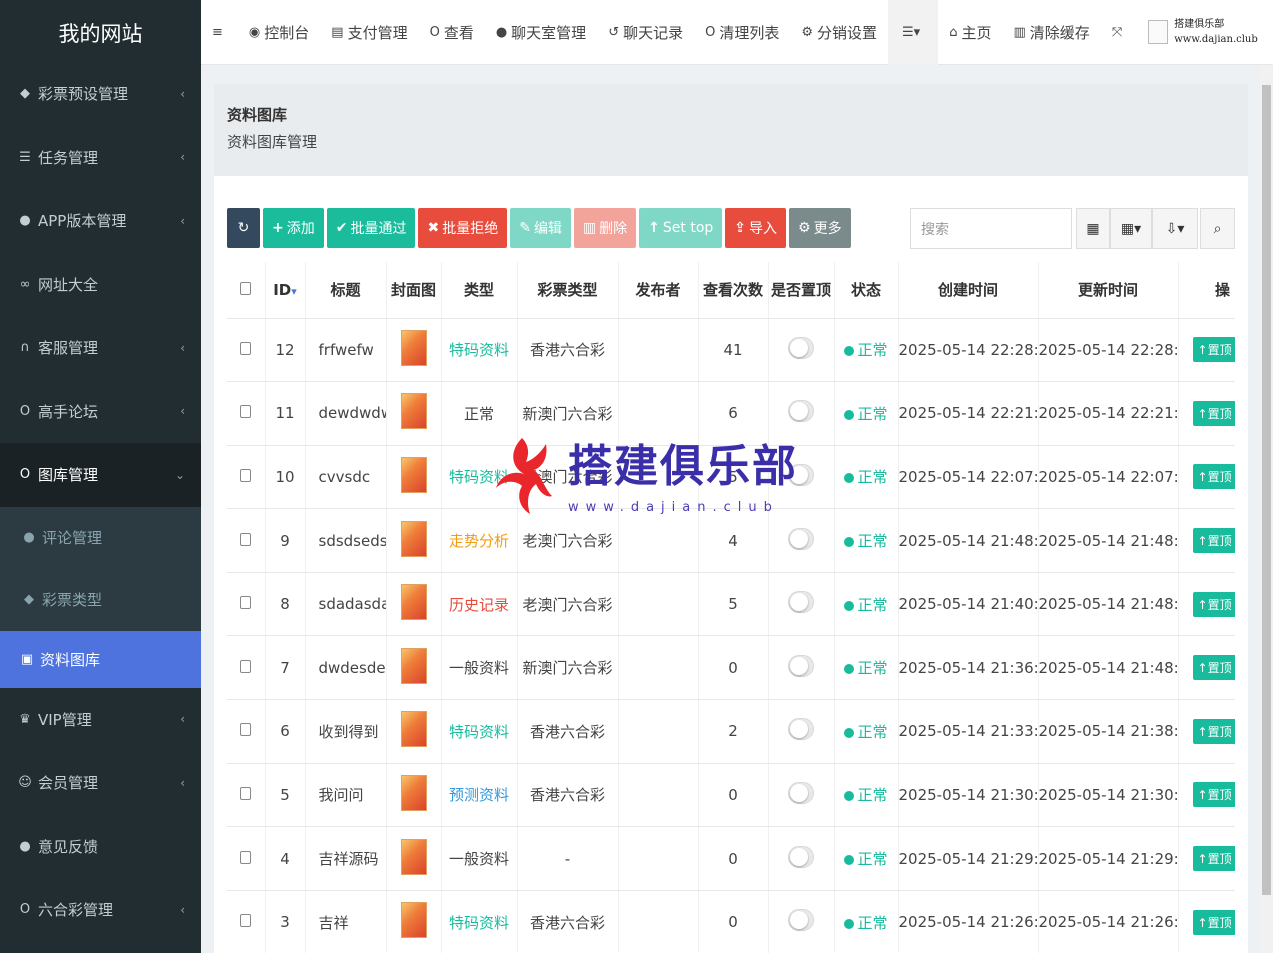  What do you see at coordinates (1271, 32) in the screenshot?
I see `nav-settings: ⚙` at bounding box center [1271, 32].